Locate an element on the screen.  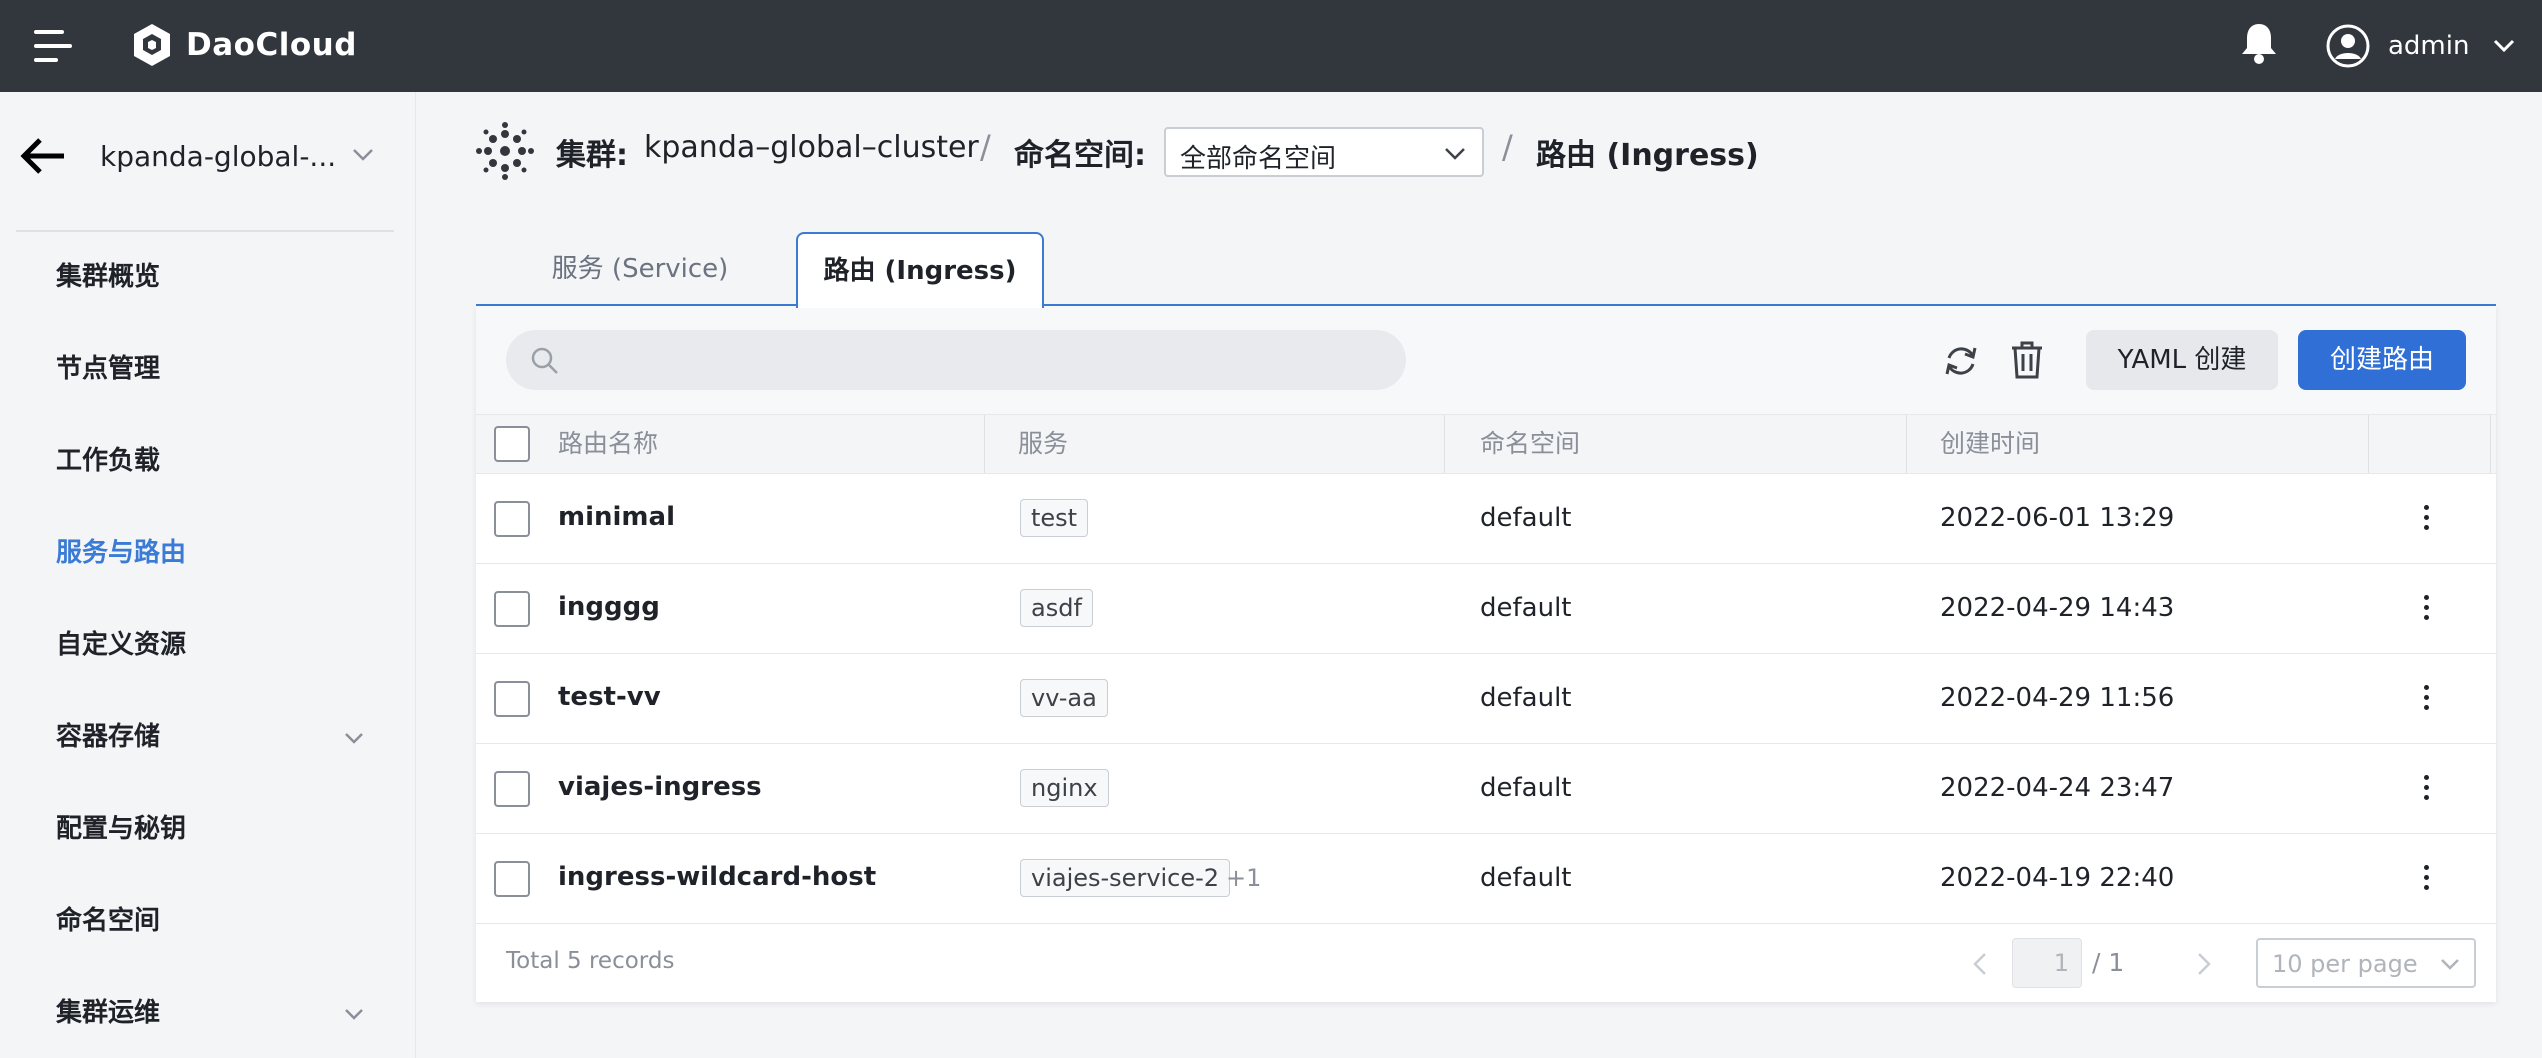
service-tag: vv-aa is located at coordinates (1064, 698).